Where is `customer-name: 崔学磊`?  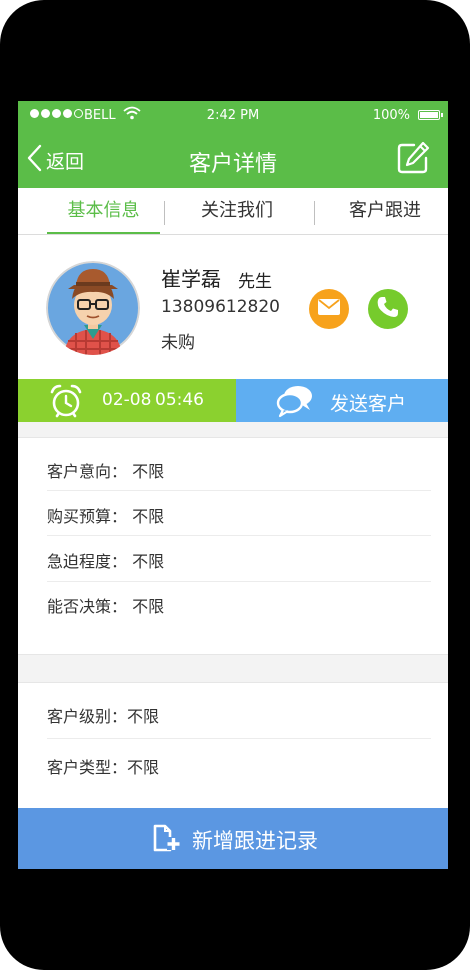 customer-name: 崔学磊 is located at coordinates (191, 279).